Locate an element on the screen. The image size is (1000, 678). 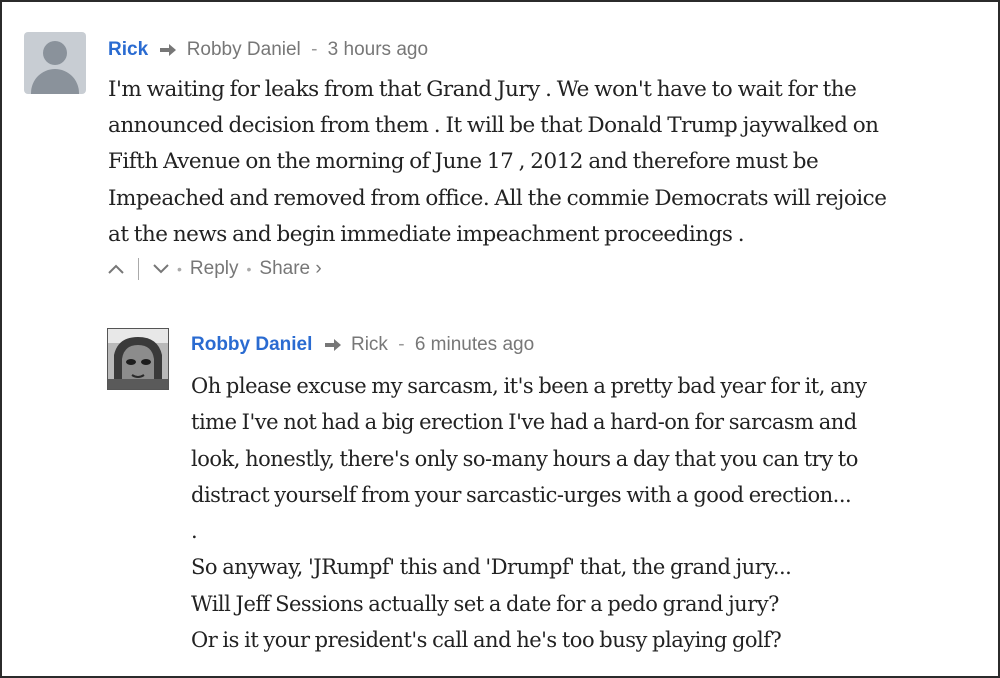
share-button: Share › is located at coordinates (290, 269).